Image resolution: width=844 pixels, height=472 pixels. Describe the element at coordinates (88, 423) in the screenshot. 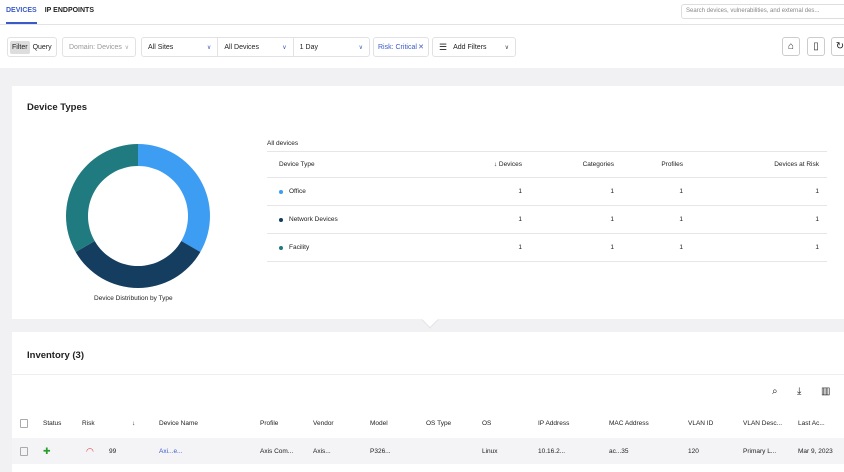

I see `col-risk: Risk` at that location.